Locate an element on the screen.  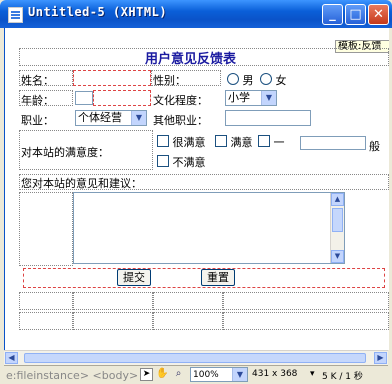
satisfied-checkbox is located at coordinates (221, 141).